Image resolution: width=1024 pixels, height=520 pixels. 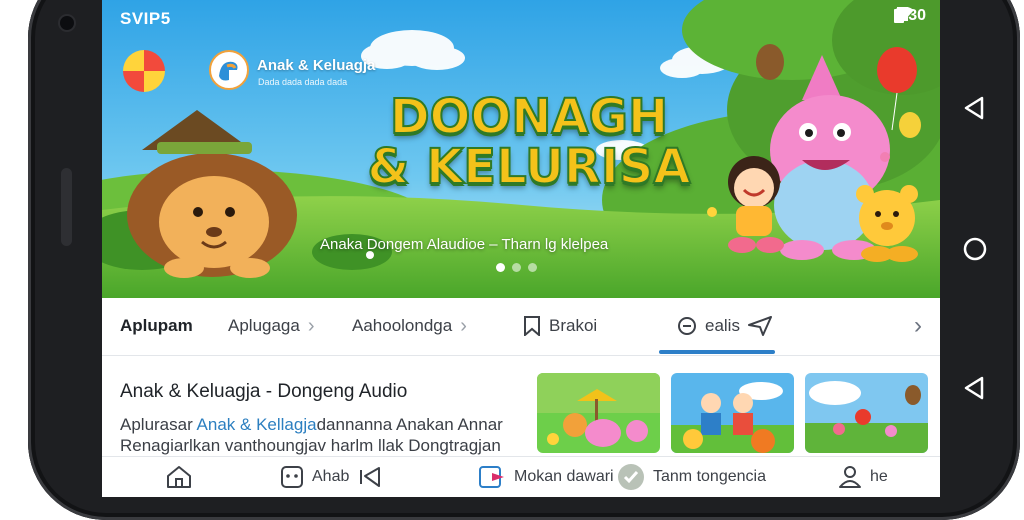 What do you see at coordinates (409, 424) in the screenshot?
I see `desc-text: dannanna Anakan Annar` at bounding box center [409, 424].